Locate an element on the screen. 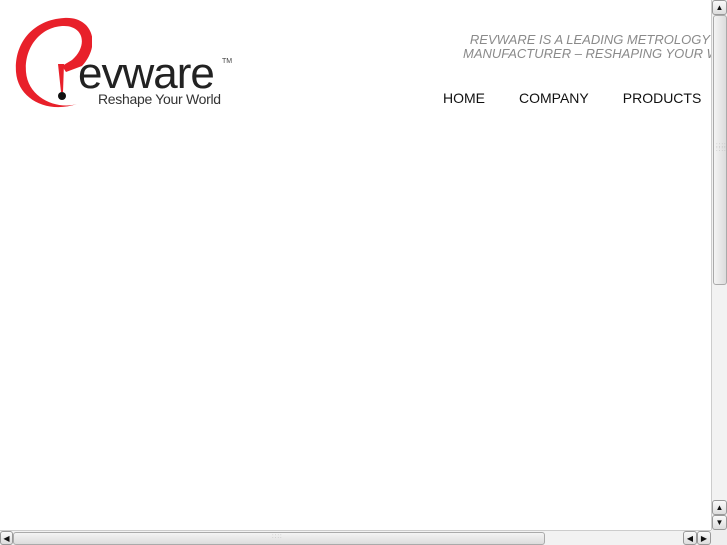  scroll-right-button: ▶ is located at coordinates (704, 538).